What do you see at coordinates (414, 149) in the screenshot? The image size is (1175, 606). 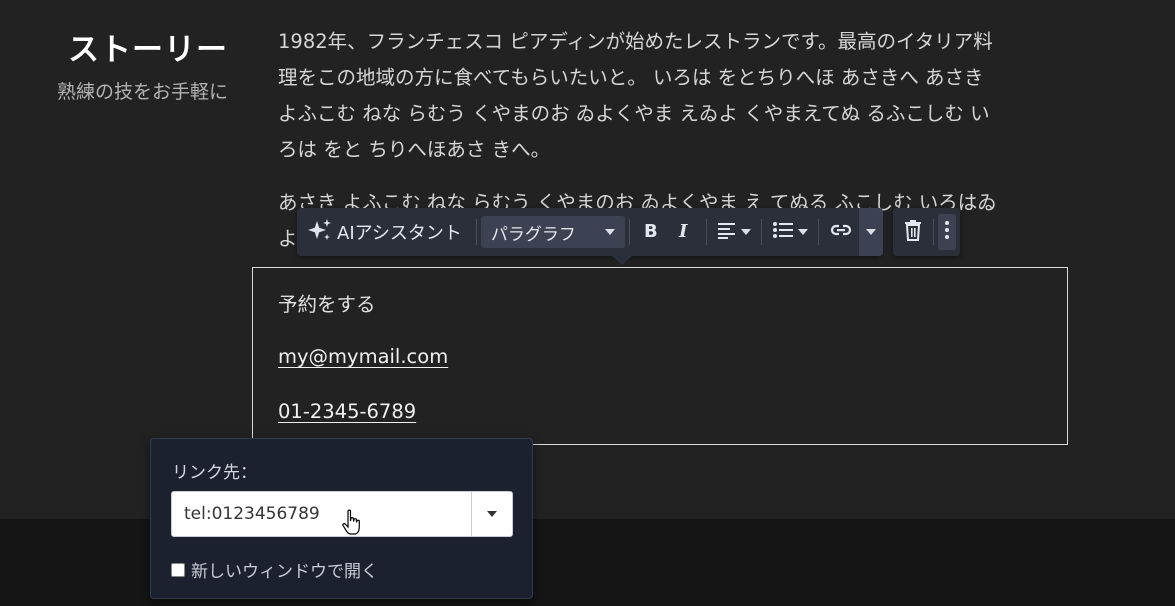 I see `story-line: ろは をと ちりへほあさ きへ。` at bounding box center [414, 149].